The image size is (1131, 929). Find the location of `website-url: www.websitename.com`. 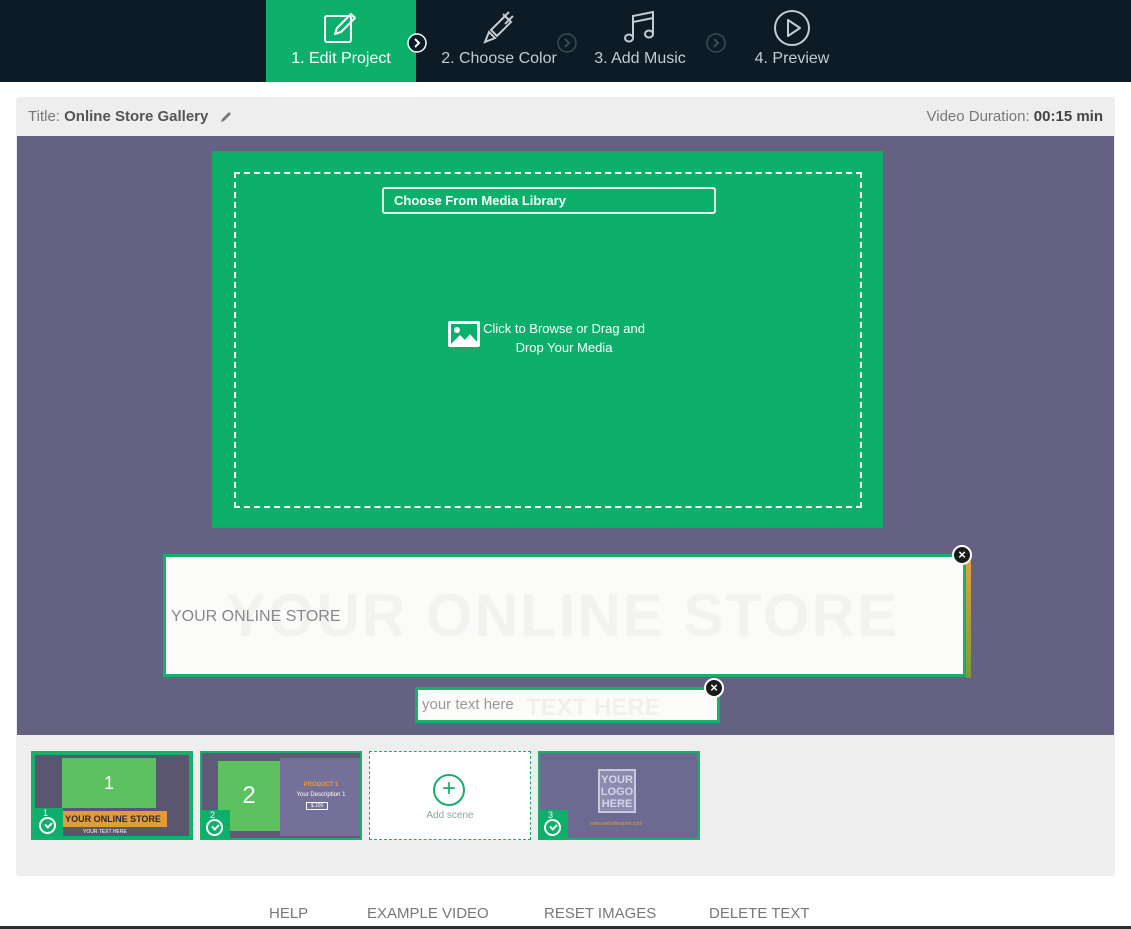

website-url: www.websitename.com is located at coordinates (616, 824).